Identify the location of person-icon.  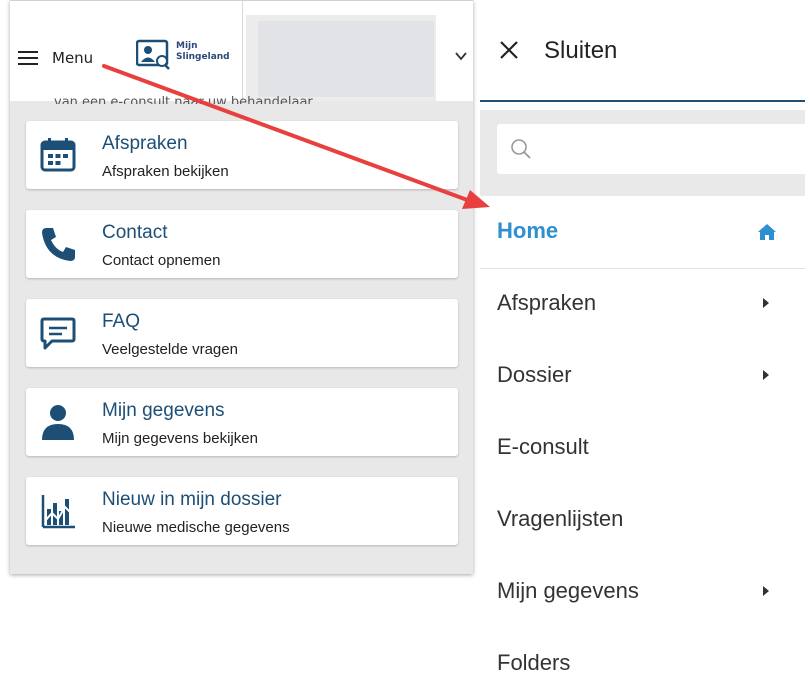
(58, 422).